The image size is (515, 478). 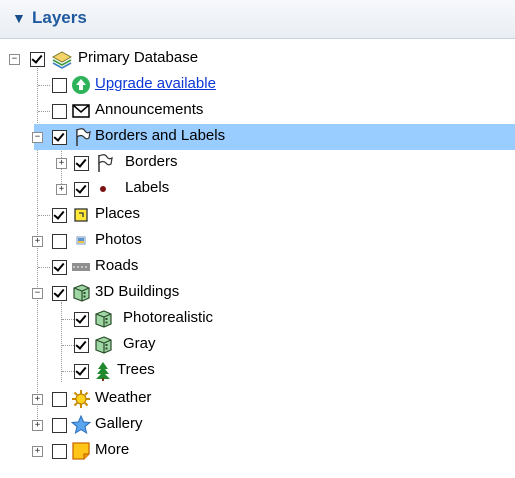 What do you see at coordinates (257, 85) in the screenshot?
I see `layer-row-upgrade-available: Upgrade available` at bounding box center [257, 85].